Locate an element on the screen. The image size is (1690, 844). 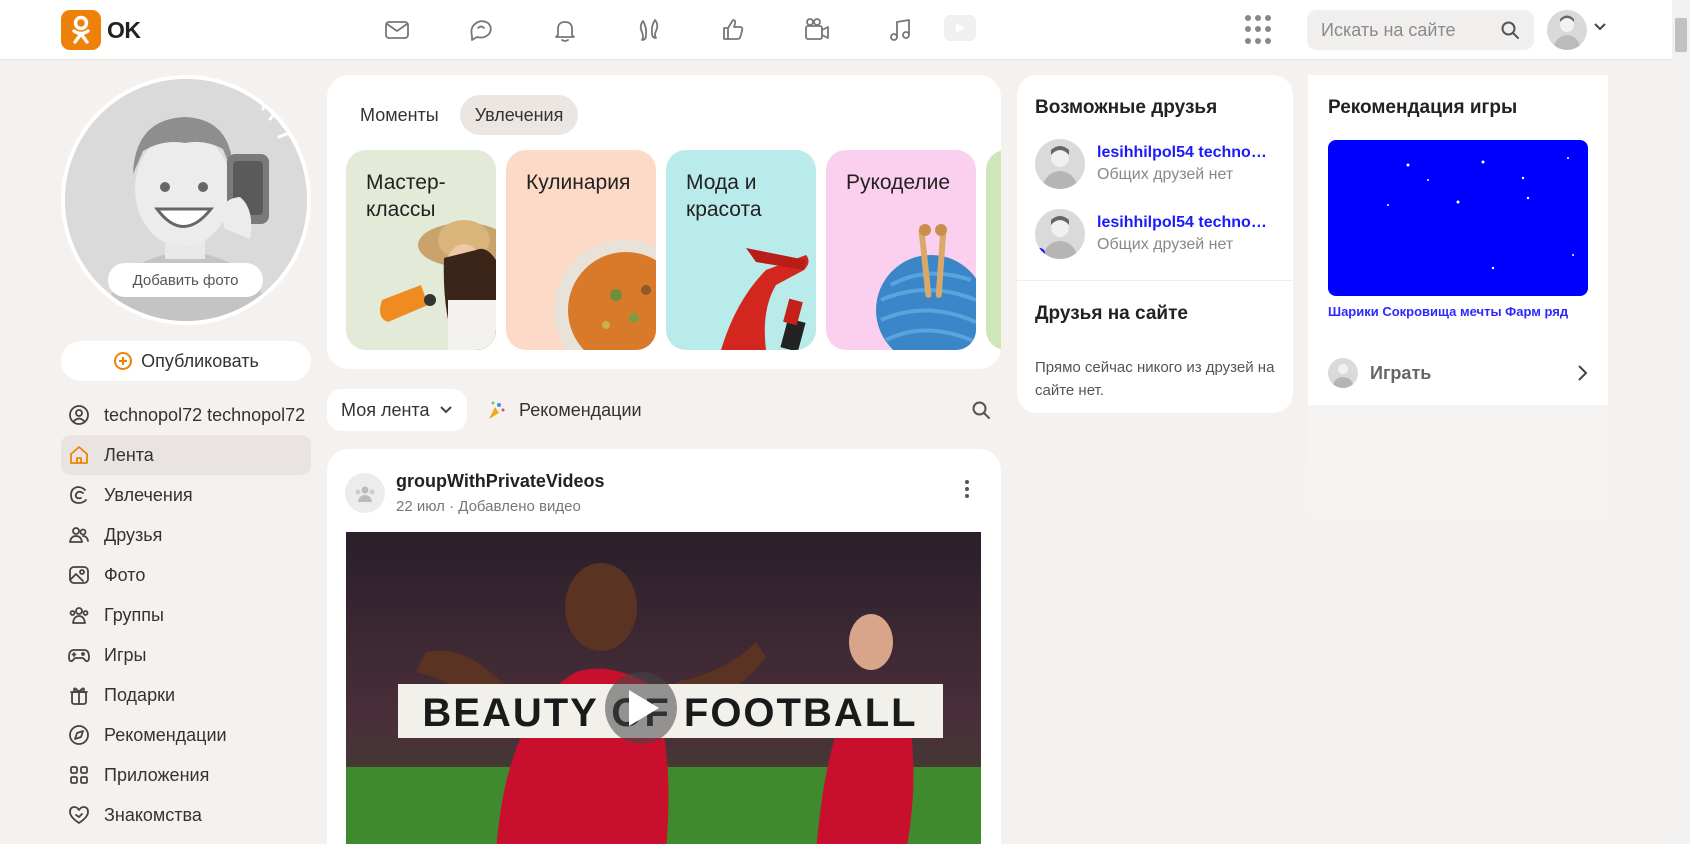
video-showcase-icon is located at coordinates (960, 28).